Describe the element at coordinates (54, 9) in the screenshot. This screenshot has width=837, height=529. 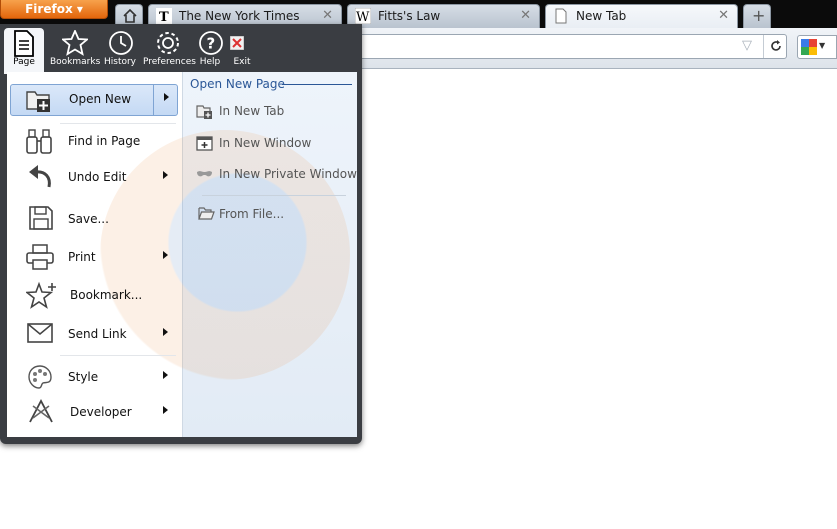
I see `firefox-menu-button: Firefox ▾` at that location.